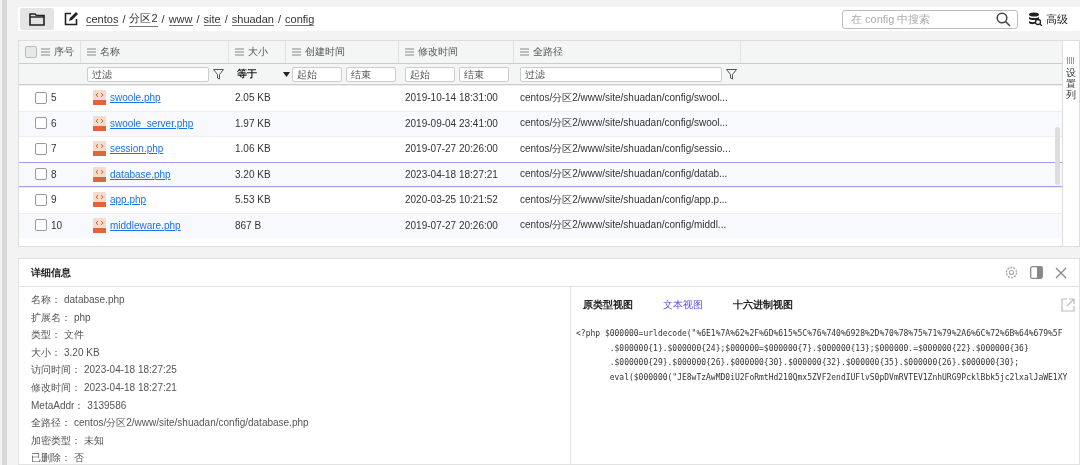 Image resolution: width=1080 pixels, height=465 pixels. Describe the element at coordinates (56, 440) in the screenshot. I see `property-label: 加密类型：` at that location.